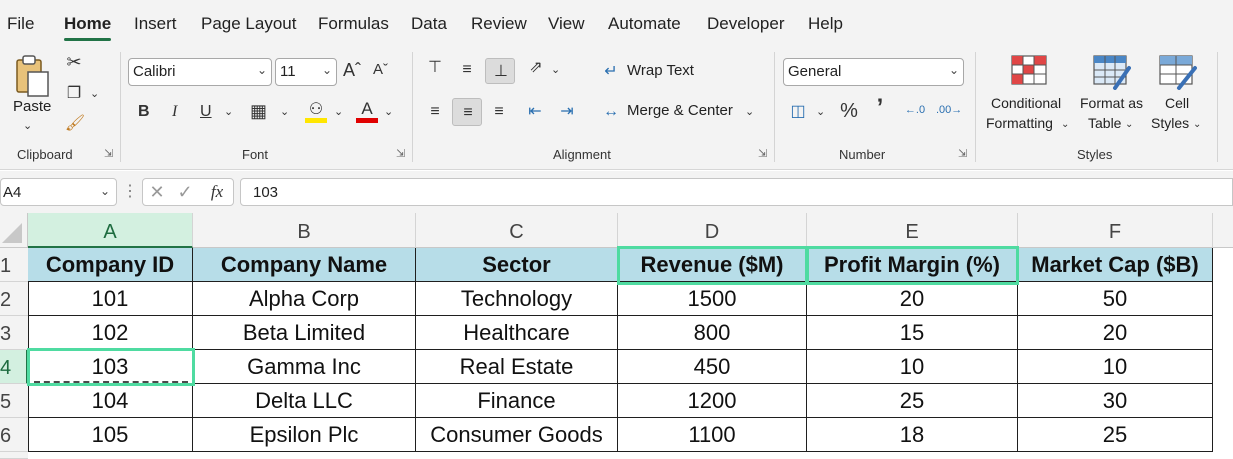  What do you see at coordinates (1179, 94) in the screenshot?
I see `cell-styles-button: Cell Styles ⌄` at bounding box center [1179, 94].